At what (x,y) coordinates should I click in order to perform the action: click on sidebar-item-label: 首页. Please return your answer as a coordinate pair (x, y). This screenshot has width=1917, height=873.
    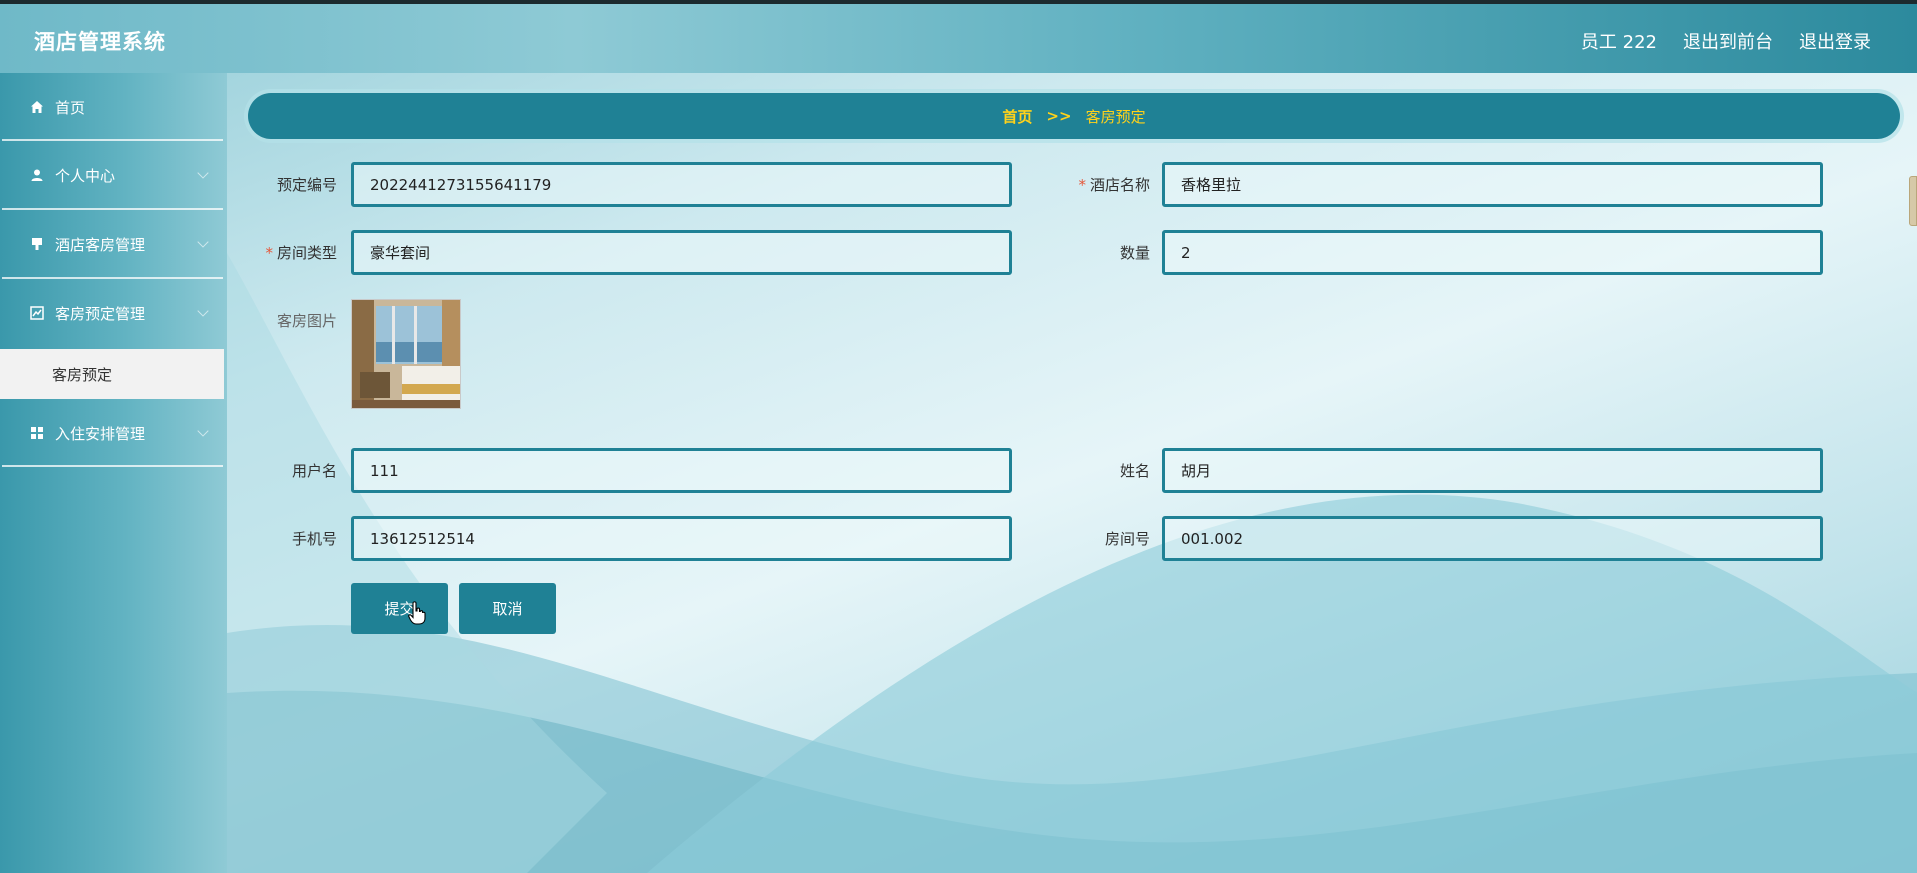
    Looking at the image, I should click on (70, 107).